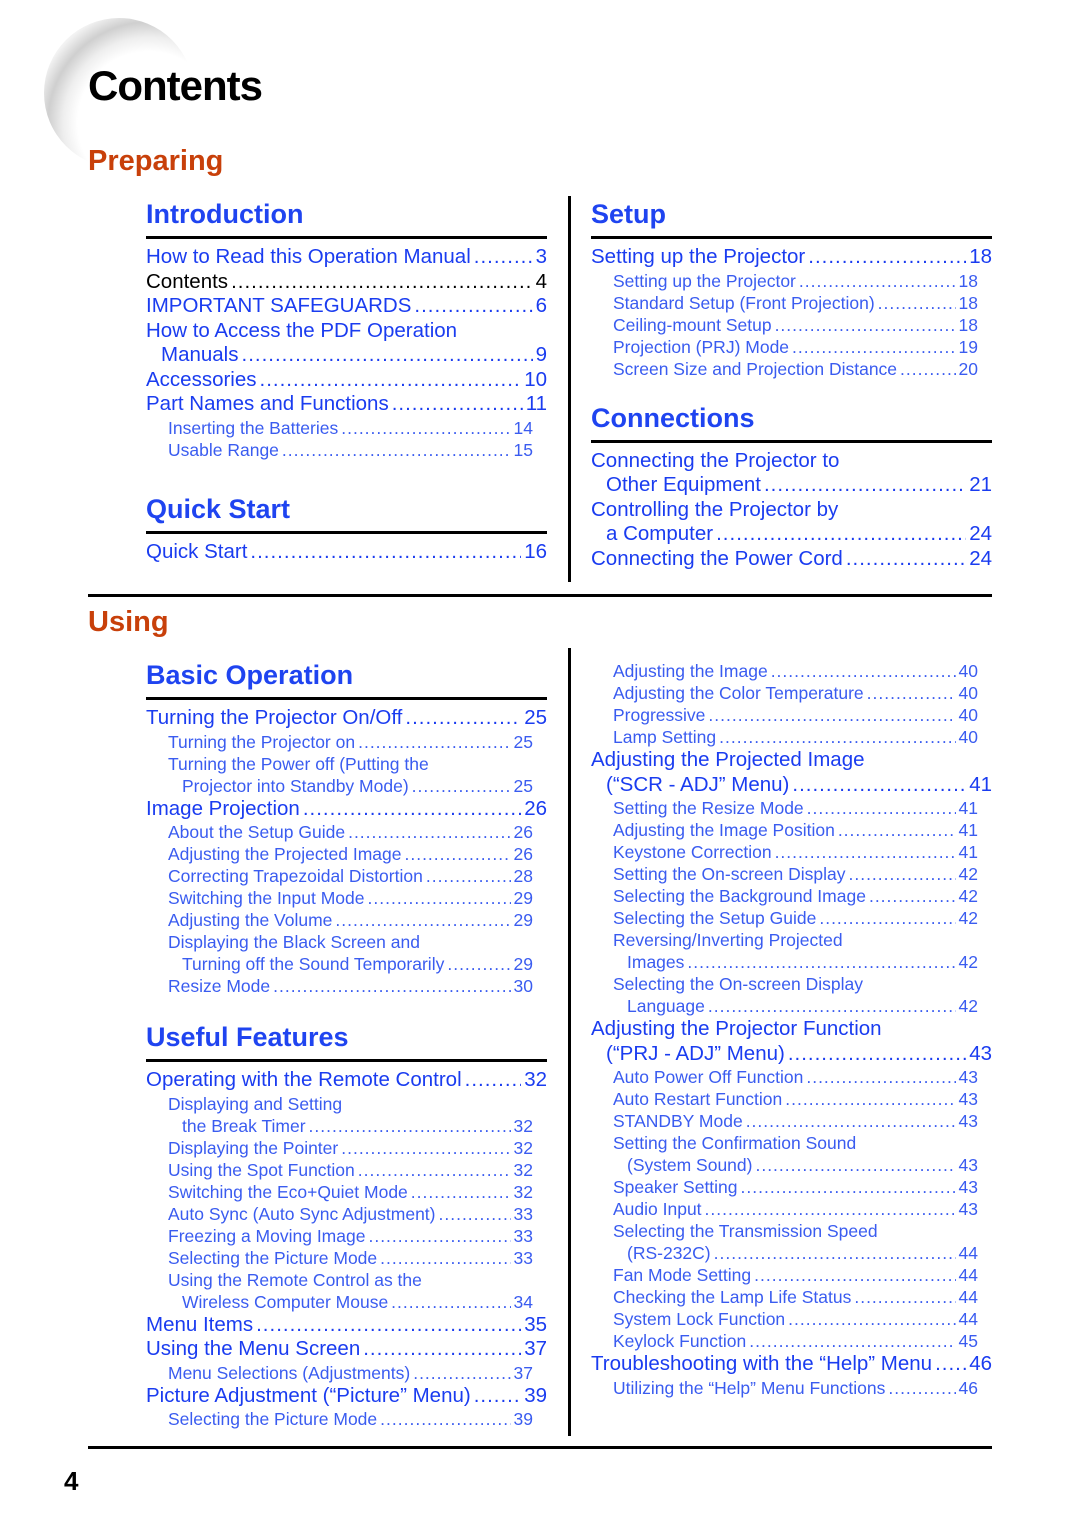 Image resolution: width=1080 pixels, height=1529 pixels. Describe the element at coordinates (791, 808) in the screenshot. I see `toc-subentry: Setting the Resize Mode 41` at that location.